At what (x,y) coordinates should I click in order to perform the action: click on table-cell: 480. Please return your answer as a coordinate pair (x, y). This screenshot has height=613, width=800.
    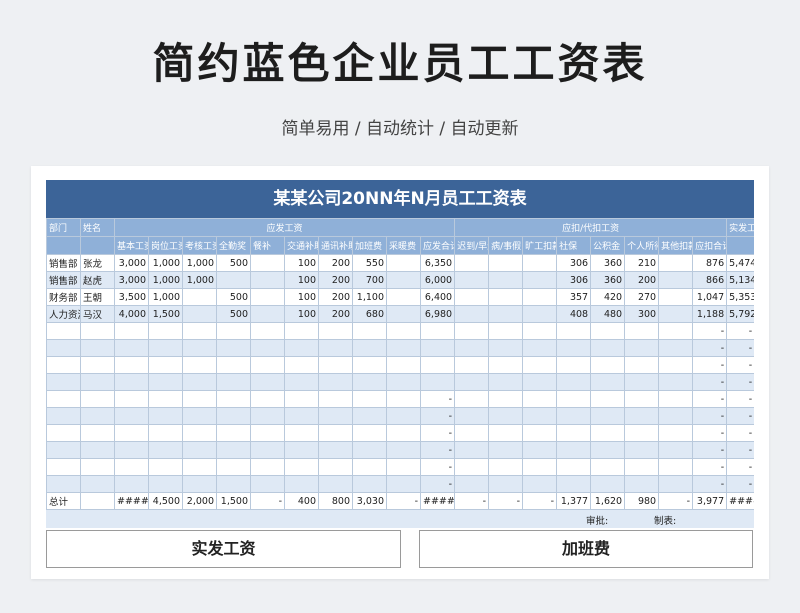
    Looking at the image, I should click on (608, 314).